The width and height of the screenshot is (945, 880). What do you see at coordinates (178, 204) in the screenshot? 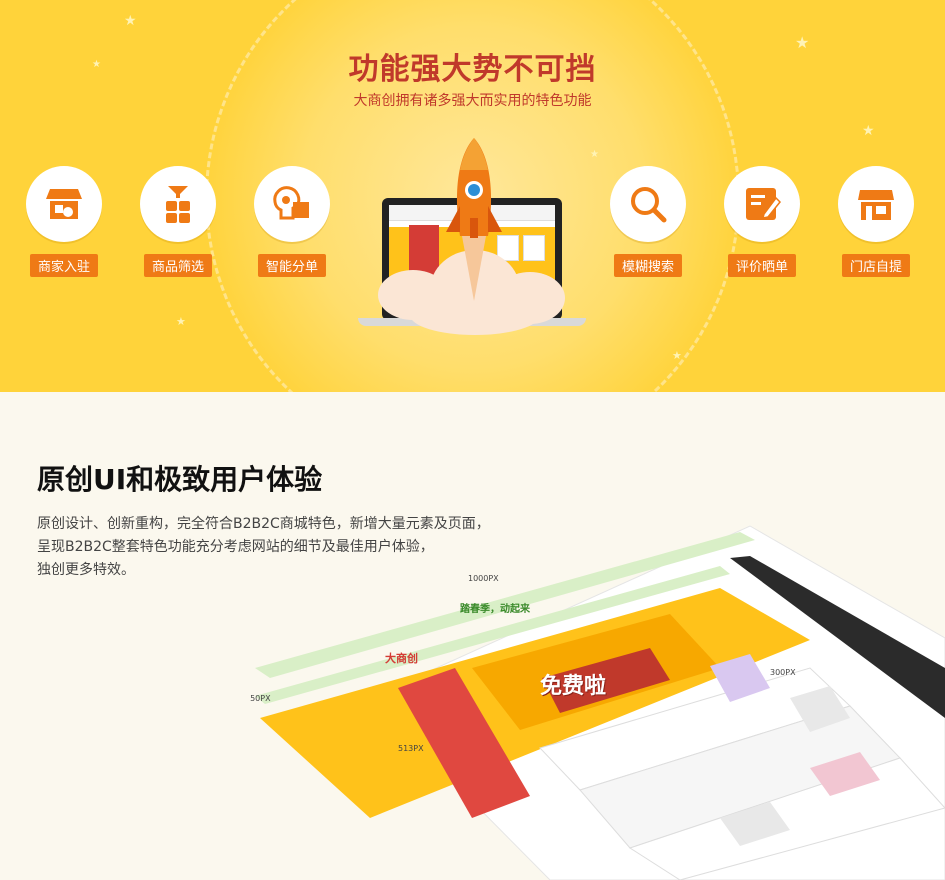
I see `filter-boxes-icon` at bounding box center [178, 204].